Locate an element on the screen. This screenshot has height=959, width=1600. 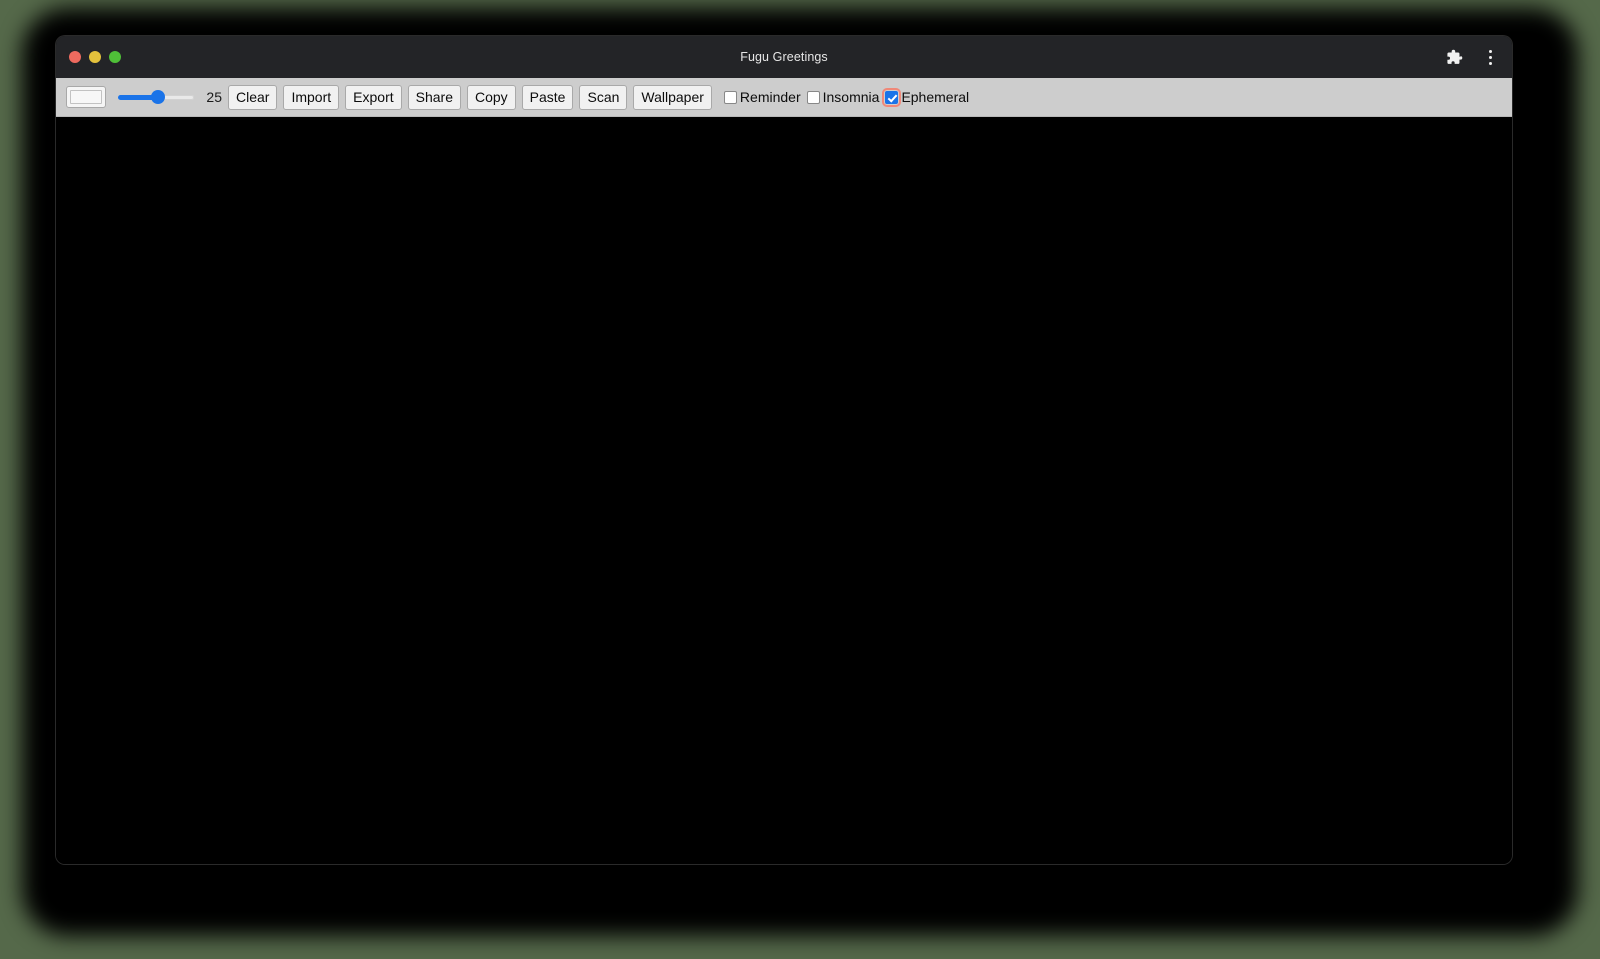
share-button: Share is located at coordinates (434, 97).